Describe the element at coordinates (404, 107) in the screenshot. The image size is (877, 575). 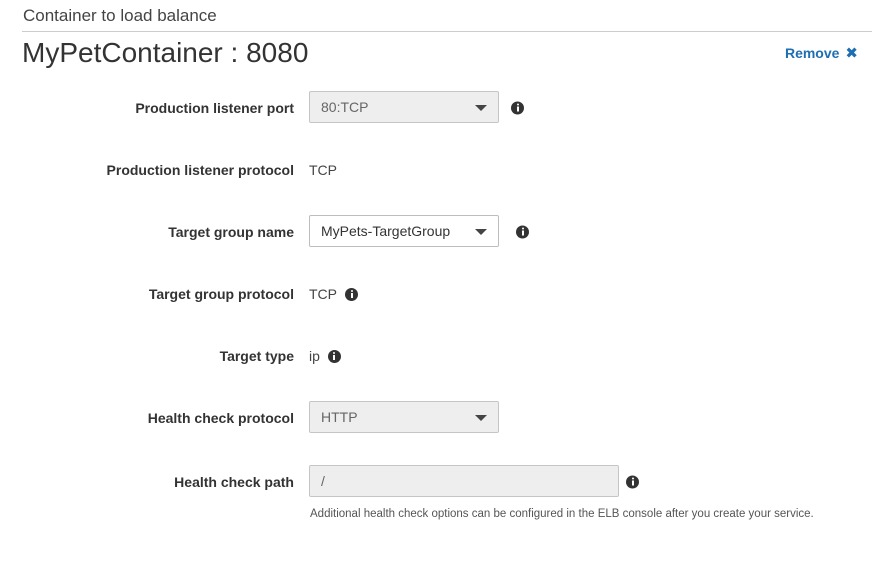
I see `production-listener-port-select: 80:TCP` at that location.